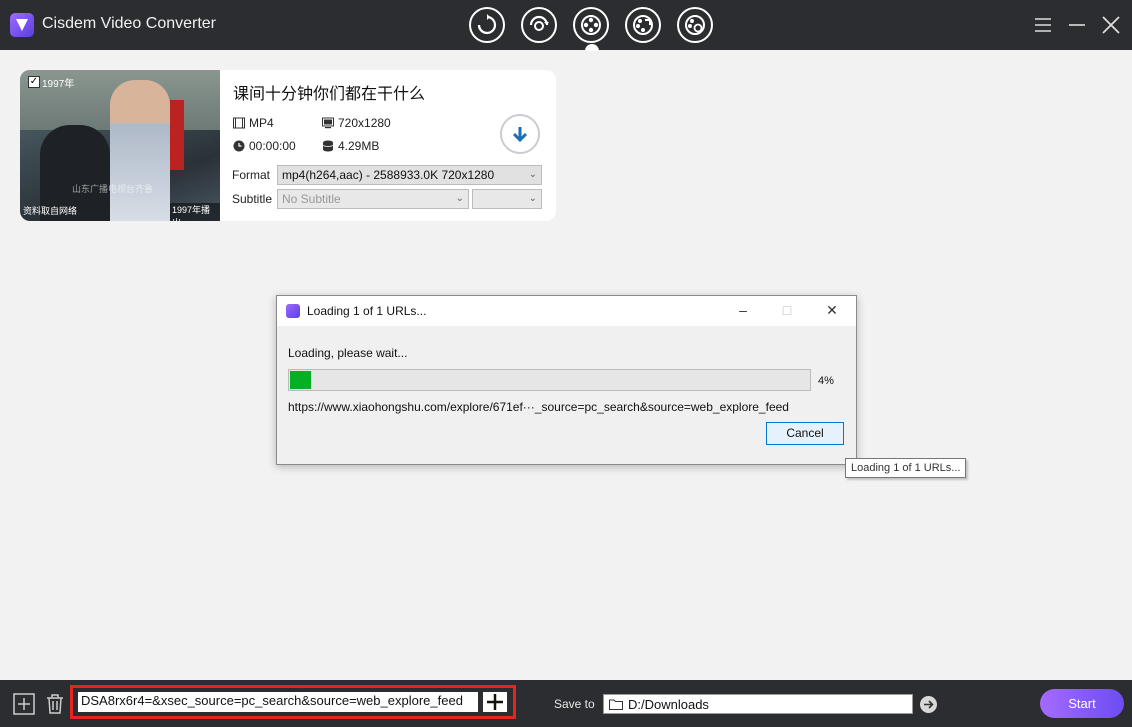 The height and width of the screenshot is (727, 1132). I want to click on open-folder-button, so click(928, 704).